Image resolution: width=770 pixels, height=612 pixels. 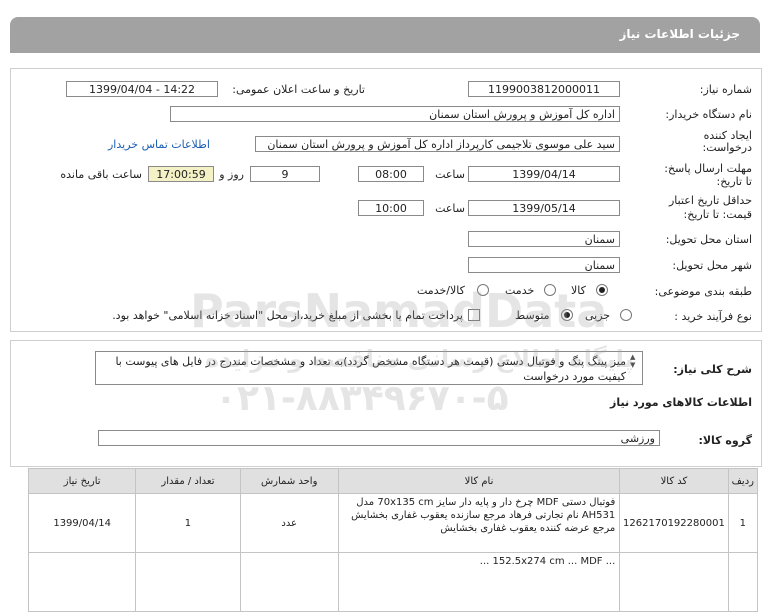 What do you see at coordinates (231, 174) in the screenshot?
I see `days-label: روز و` at bounding box center [231, 174].